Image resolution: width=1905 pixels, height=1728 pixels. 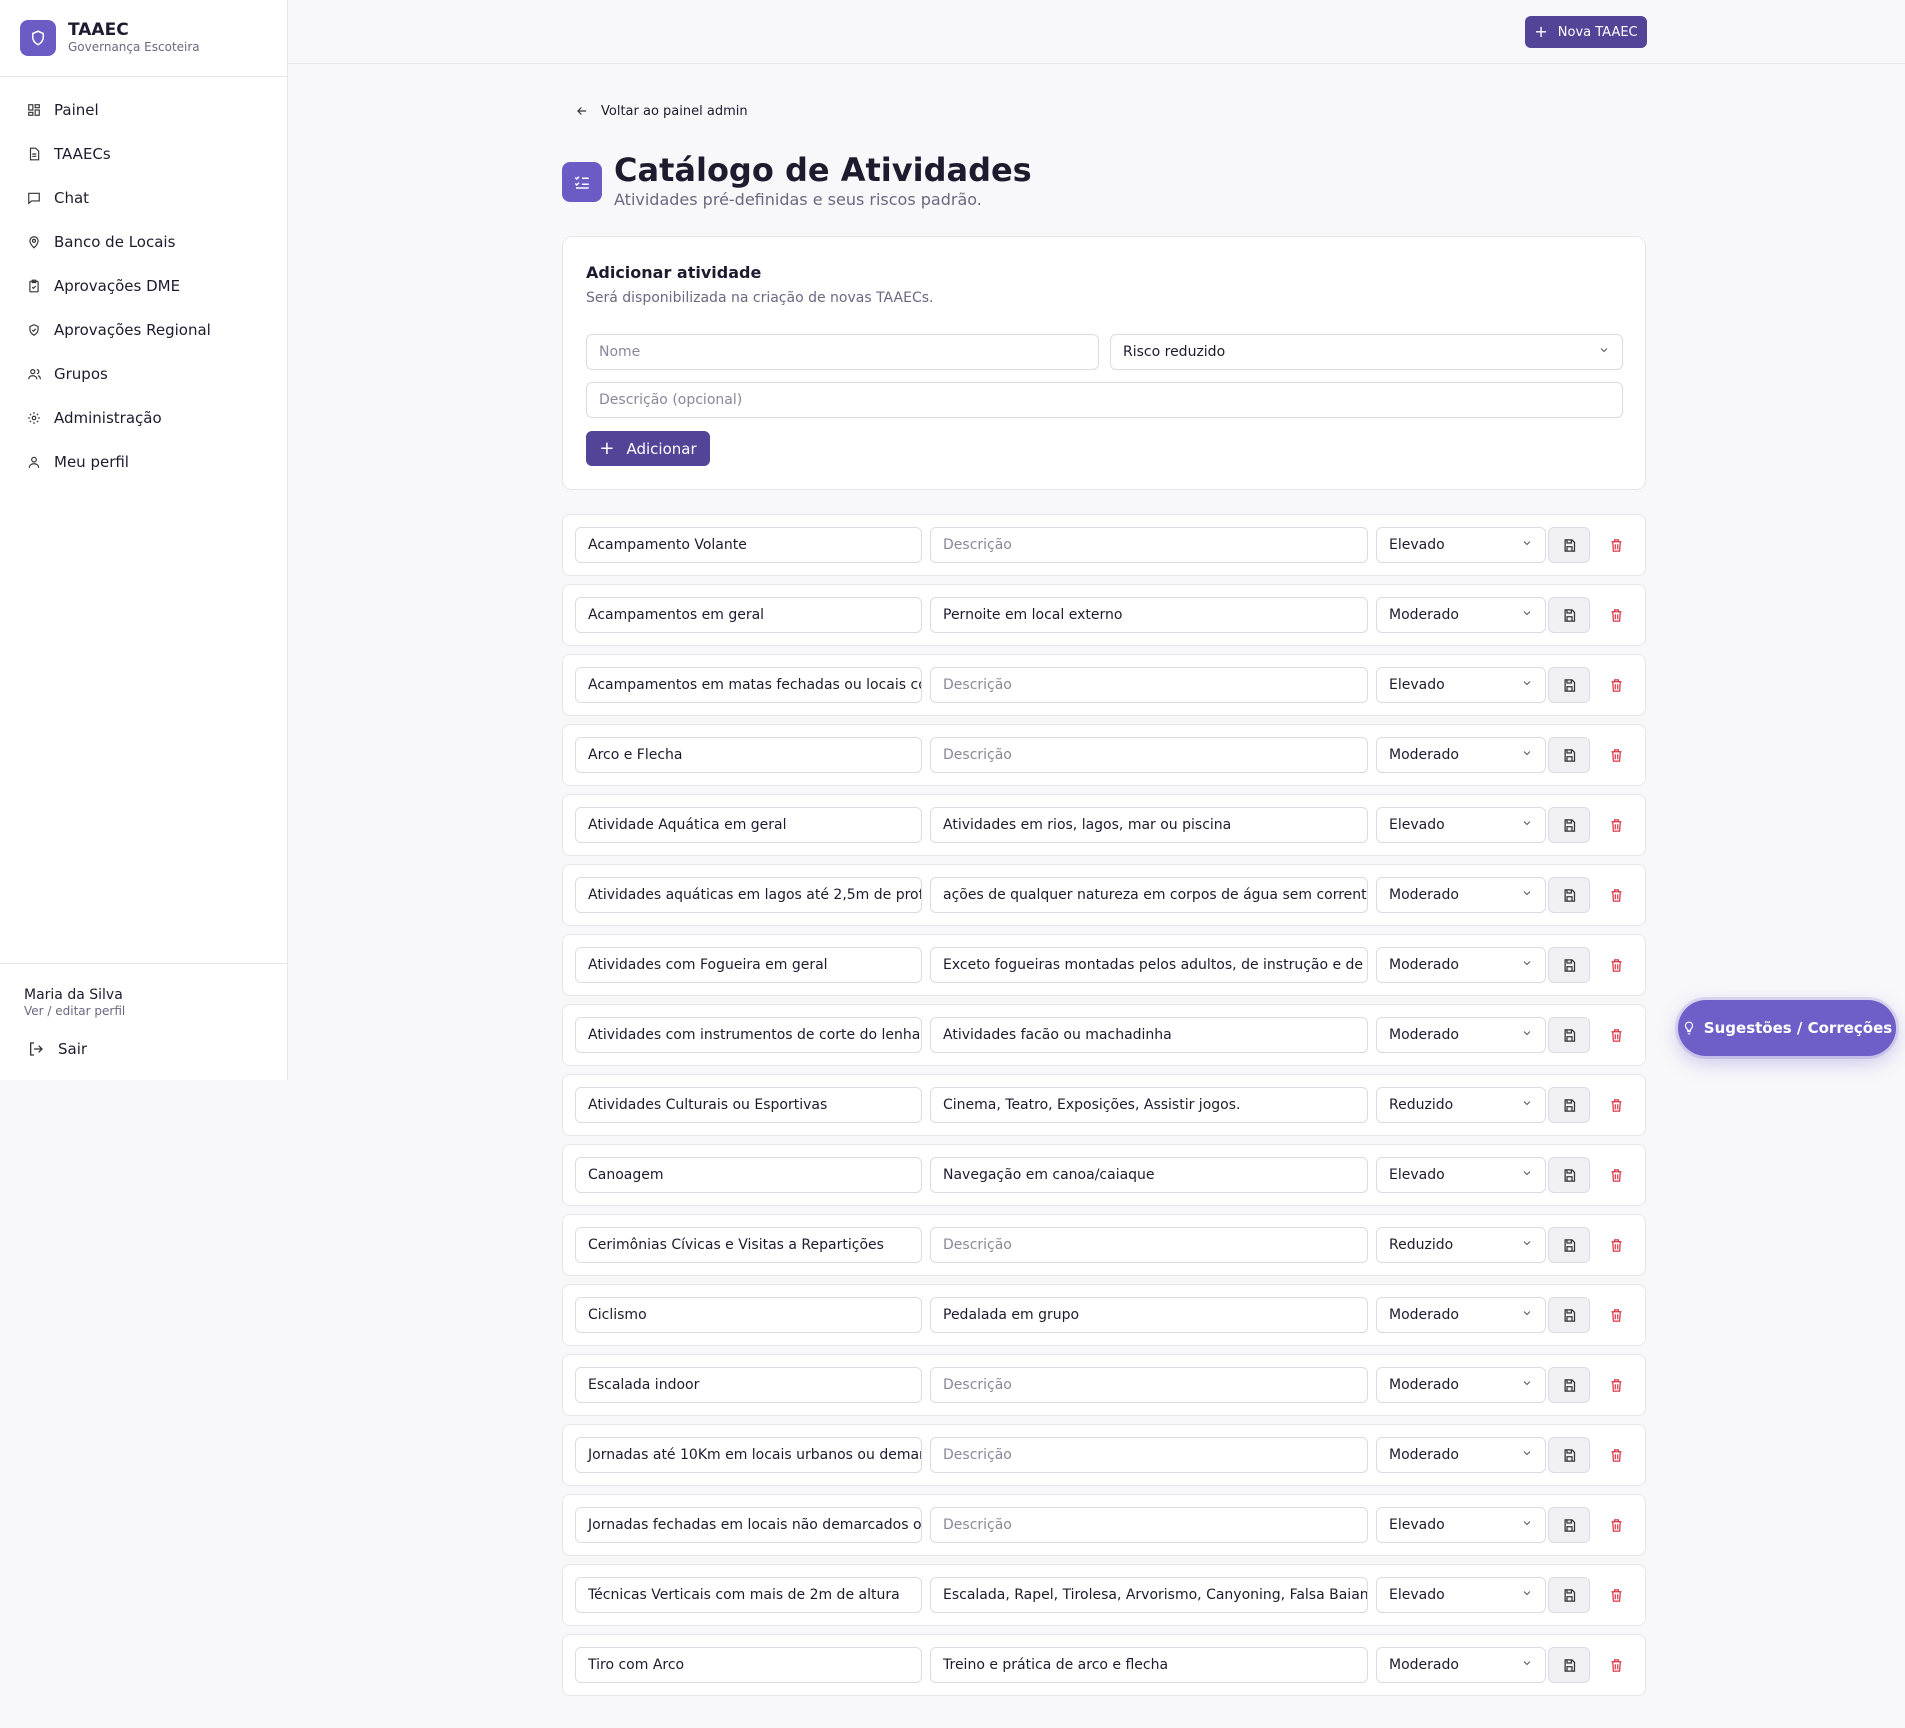 What do you see at coordinates (748, 755) in the screenshot?
I see `activity-name-input: Arco e Flecha` at bounding box center [748, 755].